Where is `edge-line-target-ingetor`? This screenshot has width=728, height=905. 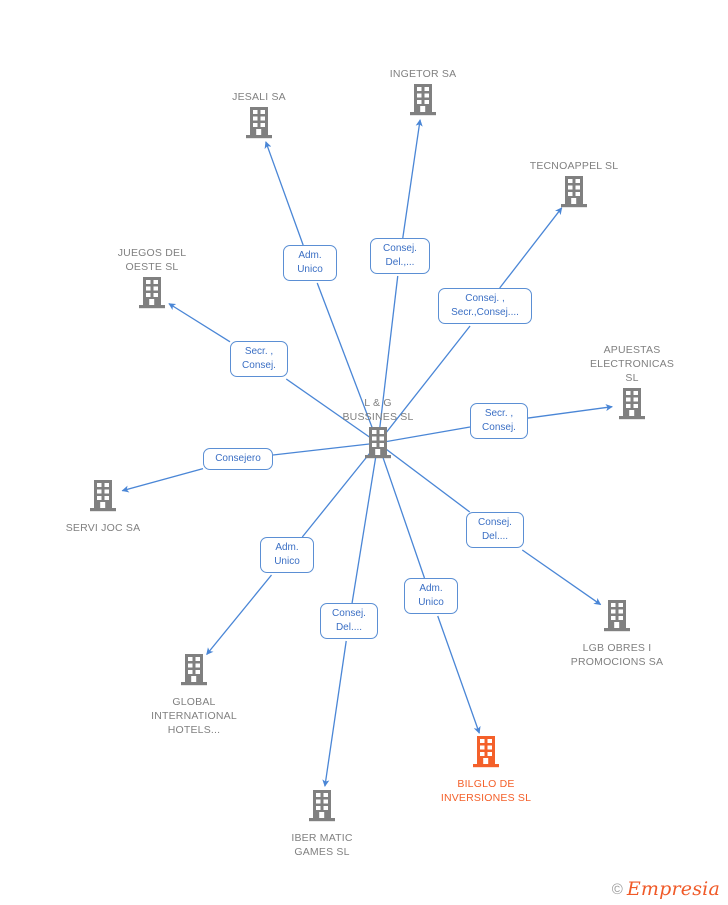
edge-line-target-ingetor is located at coordinates (412, 179).